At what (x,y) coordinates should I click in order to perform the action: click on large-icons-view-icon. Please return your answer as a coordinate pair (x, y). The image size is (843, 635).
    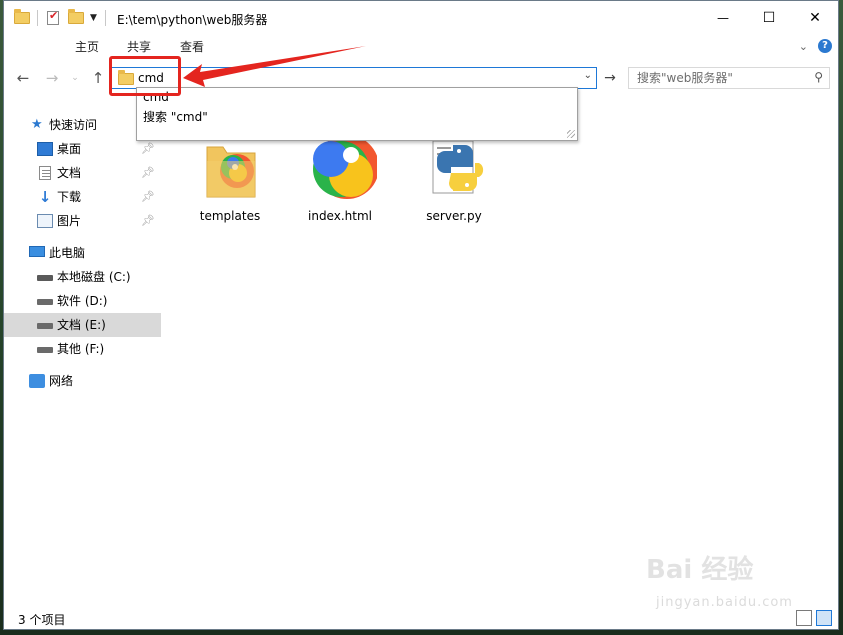
    Looking at the image, I should click on (824, 618).